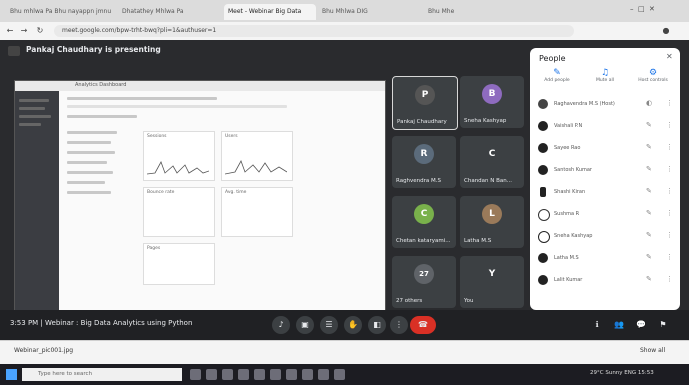 The height and width of the screenshot is (385, 689). Describe the element at coordinates (557, 75) in the screenshot. I see `add-people-button: ✎ Add people` at that location.